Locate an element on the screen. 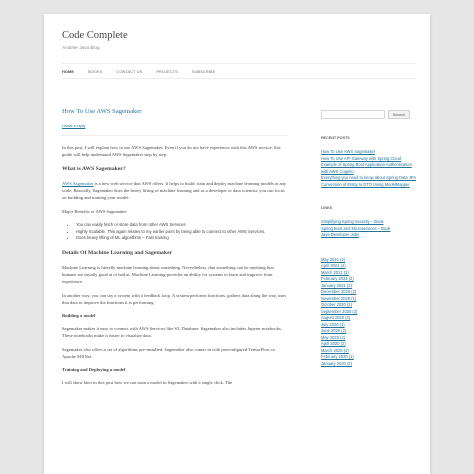 The width and height of the screenshot is (474, 474). heading-building: Building a model is located at coordinates (79, 315).